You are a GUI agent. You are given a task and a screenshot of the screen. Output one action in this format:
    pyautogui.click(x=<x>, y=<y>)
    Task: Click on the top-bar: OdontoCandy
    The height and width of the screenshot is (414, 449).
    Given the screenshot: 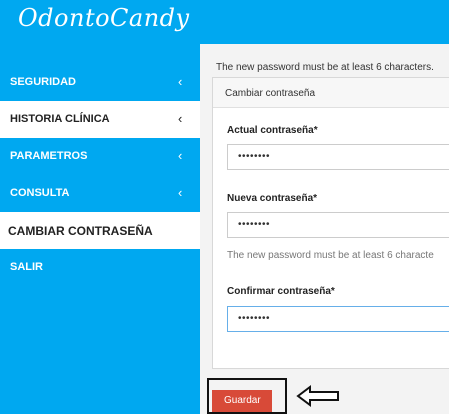 What is the action you would take?
    pyautogui.click(x=224, y=22)
    